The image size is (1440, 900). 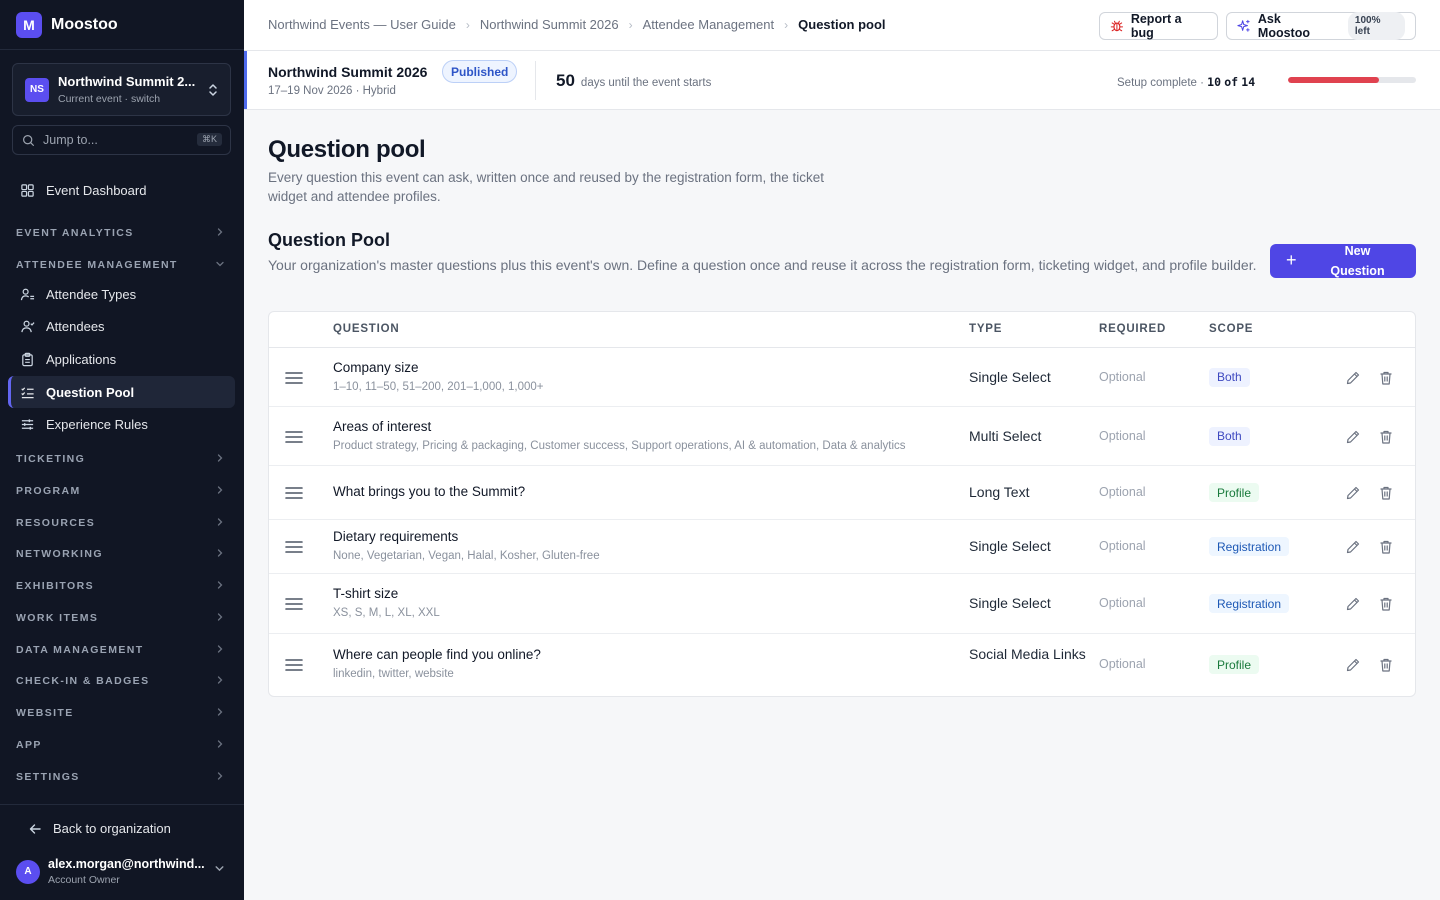 What do you see at coordinates (56, 523) in the screenshot?
I see `section-label: RESOURCES` at bounding box center [56, 523].